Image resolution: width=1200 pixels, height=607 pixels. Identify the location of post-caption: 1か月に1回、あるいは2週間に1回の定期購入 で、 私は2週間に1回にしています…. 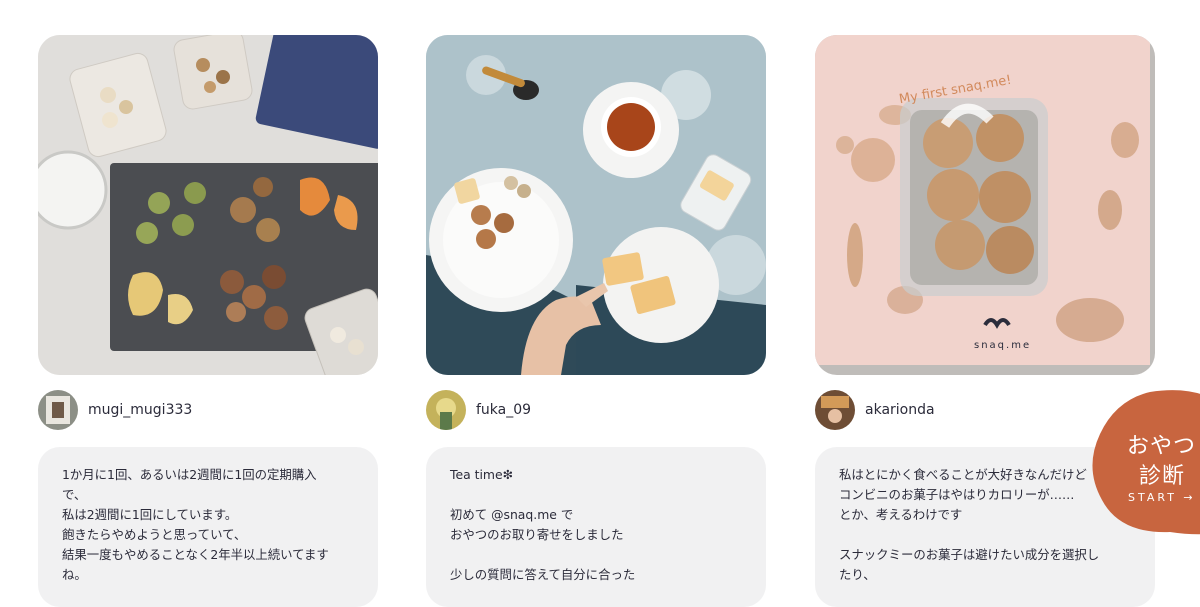
(208, 527).